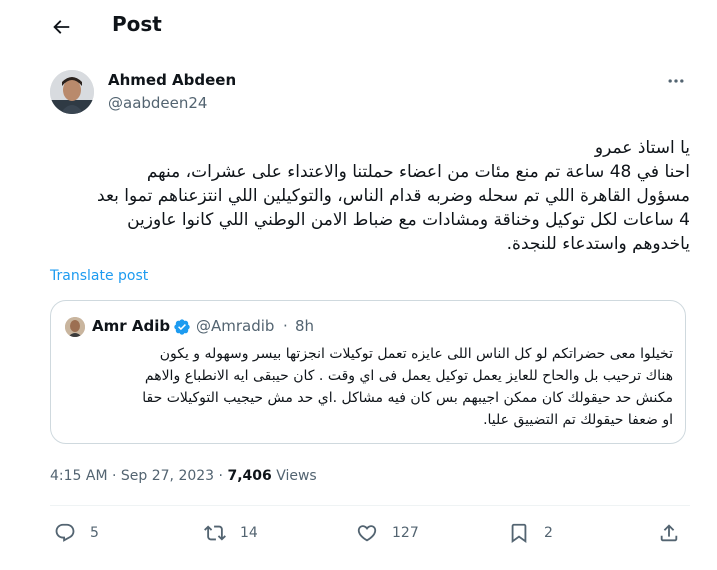 The image size is (717, 570). I want to click on like-count: 127, so click(405, 533).